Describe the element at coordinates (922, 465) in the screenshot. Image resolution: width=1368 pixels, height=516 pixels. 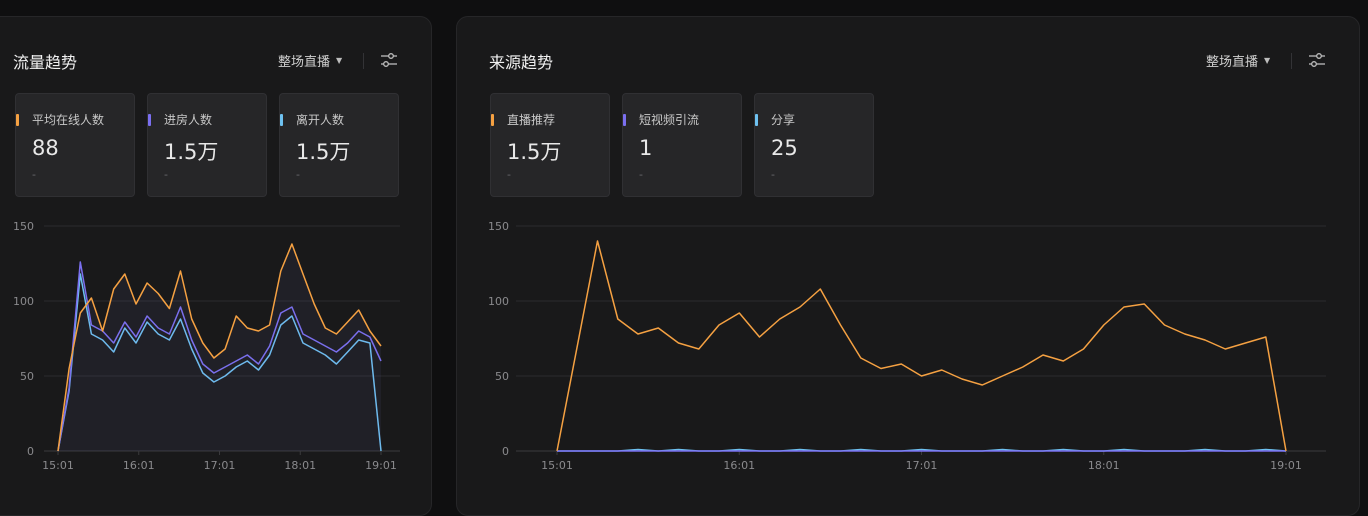
I see `x-tick-label: 17:01` at that location.